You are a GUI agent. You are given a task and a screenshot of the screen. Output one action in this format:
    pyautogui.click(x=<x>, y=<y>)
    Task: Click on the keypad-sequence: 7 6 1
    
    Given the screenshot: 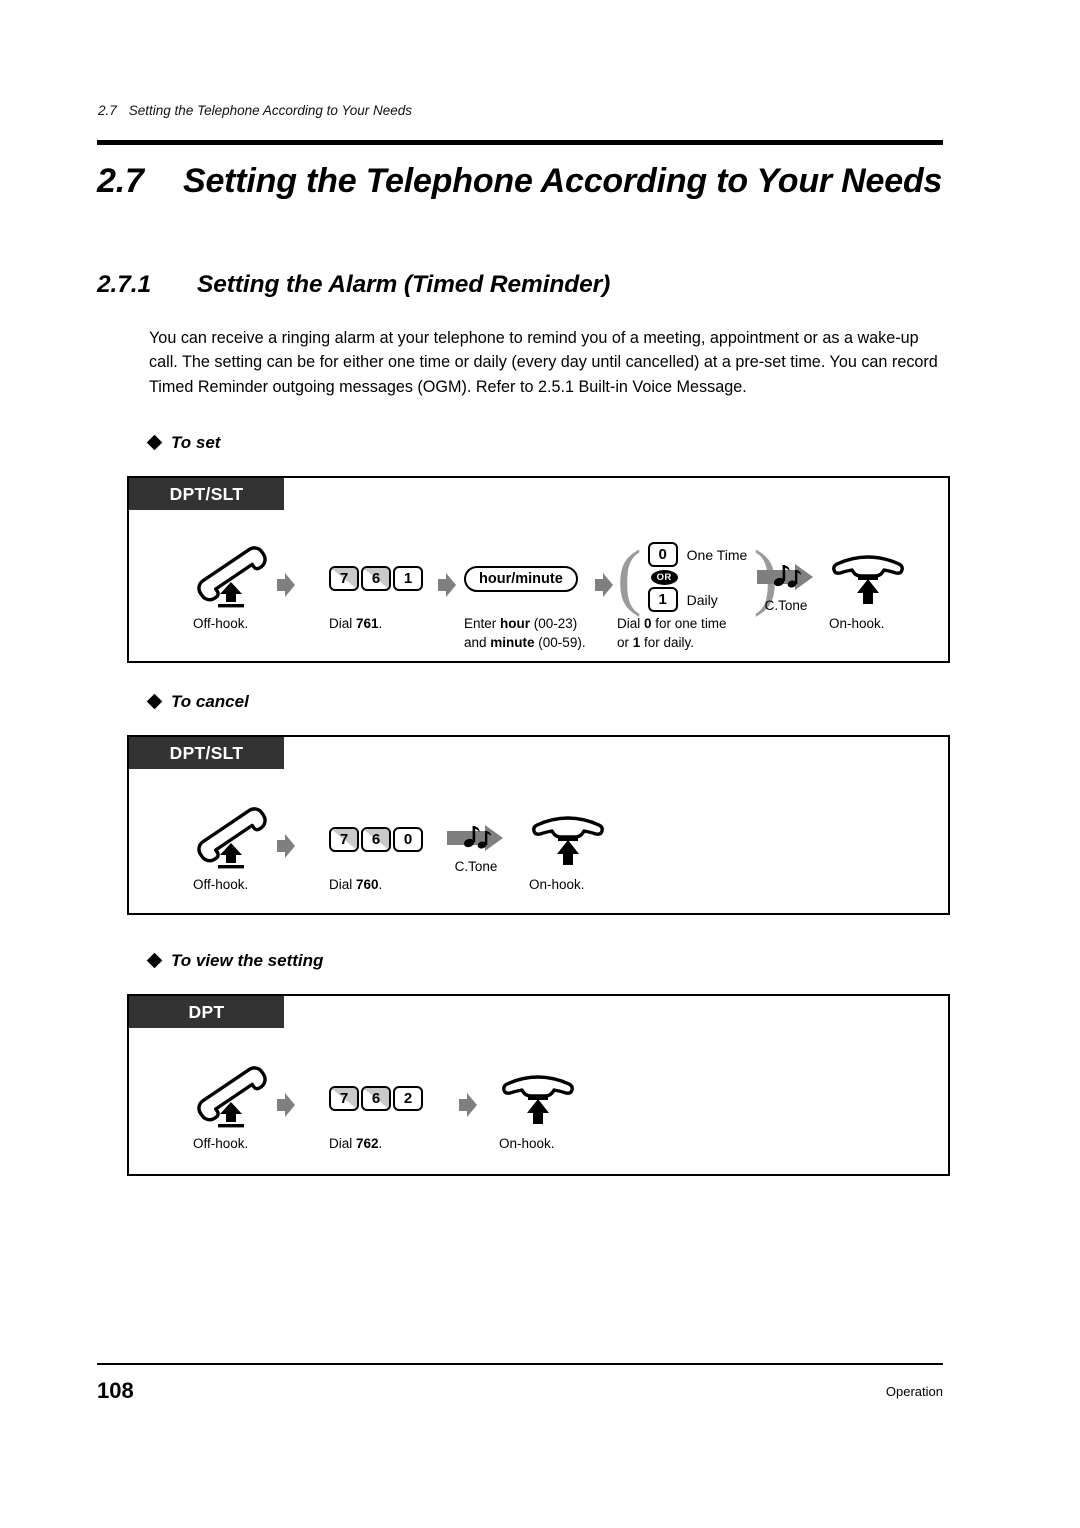 What is the action you would take?
    pyautogui.click(x=376, y=578)
    